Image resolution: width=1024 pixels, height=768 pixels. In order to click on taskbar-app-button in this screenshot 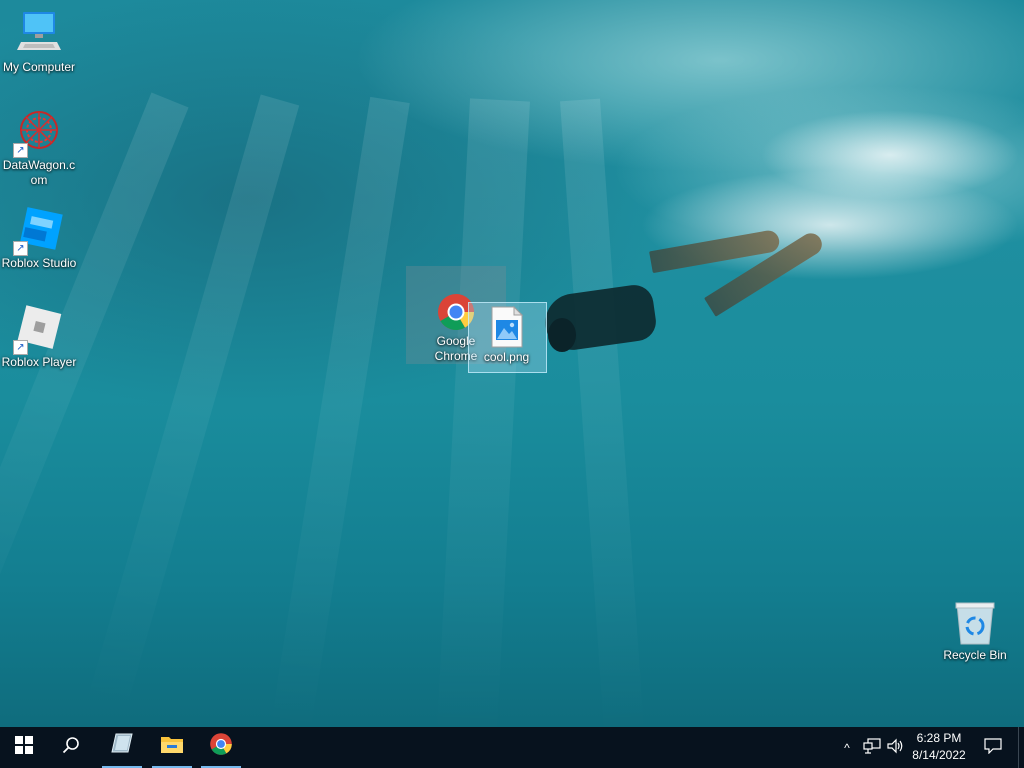, I will do `click(122, 747)`.